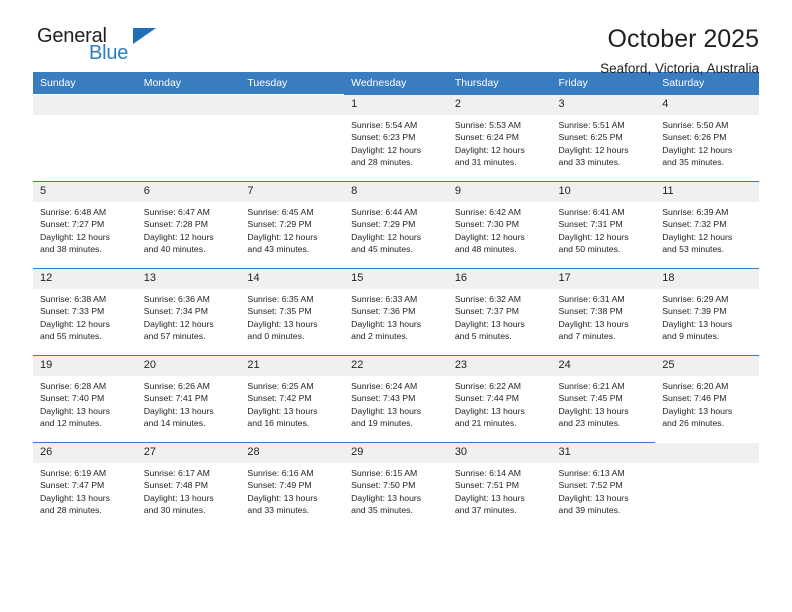 The height and width of the screenshot is (612, 792). I want to click on weekday-header-monday: Monday, so click(188, 83).